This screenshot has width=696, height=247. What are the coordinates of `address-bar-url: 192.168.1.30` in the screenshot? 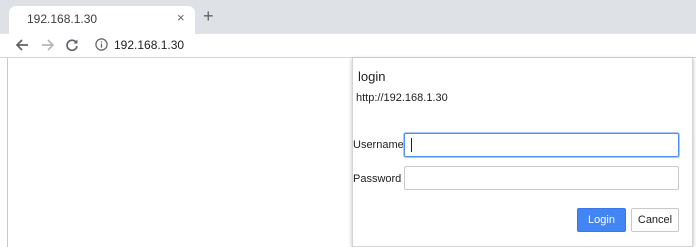 It's located at (149, 45).